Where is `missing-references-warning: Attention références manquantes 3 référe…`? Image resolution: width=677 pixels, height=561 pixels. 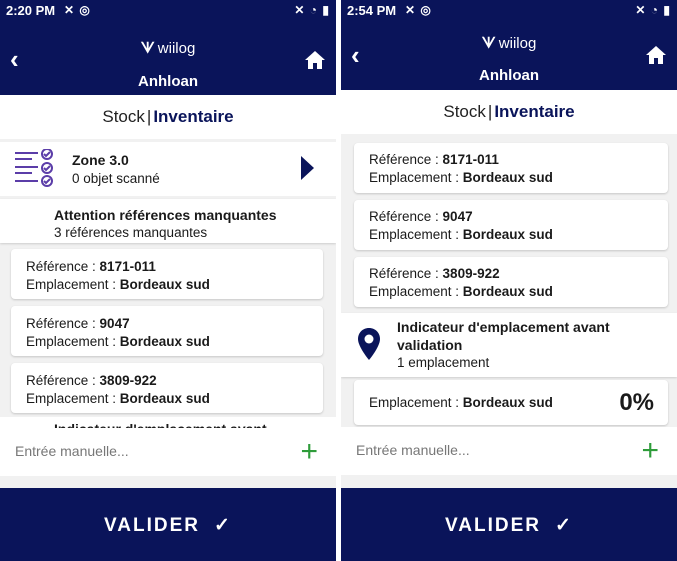
missing-references-warning: Attention références manquantes 3 référe… is located at coordinates (168, 221).